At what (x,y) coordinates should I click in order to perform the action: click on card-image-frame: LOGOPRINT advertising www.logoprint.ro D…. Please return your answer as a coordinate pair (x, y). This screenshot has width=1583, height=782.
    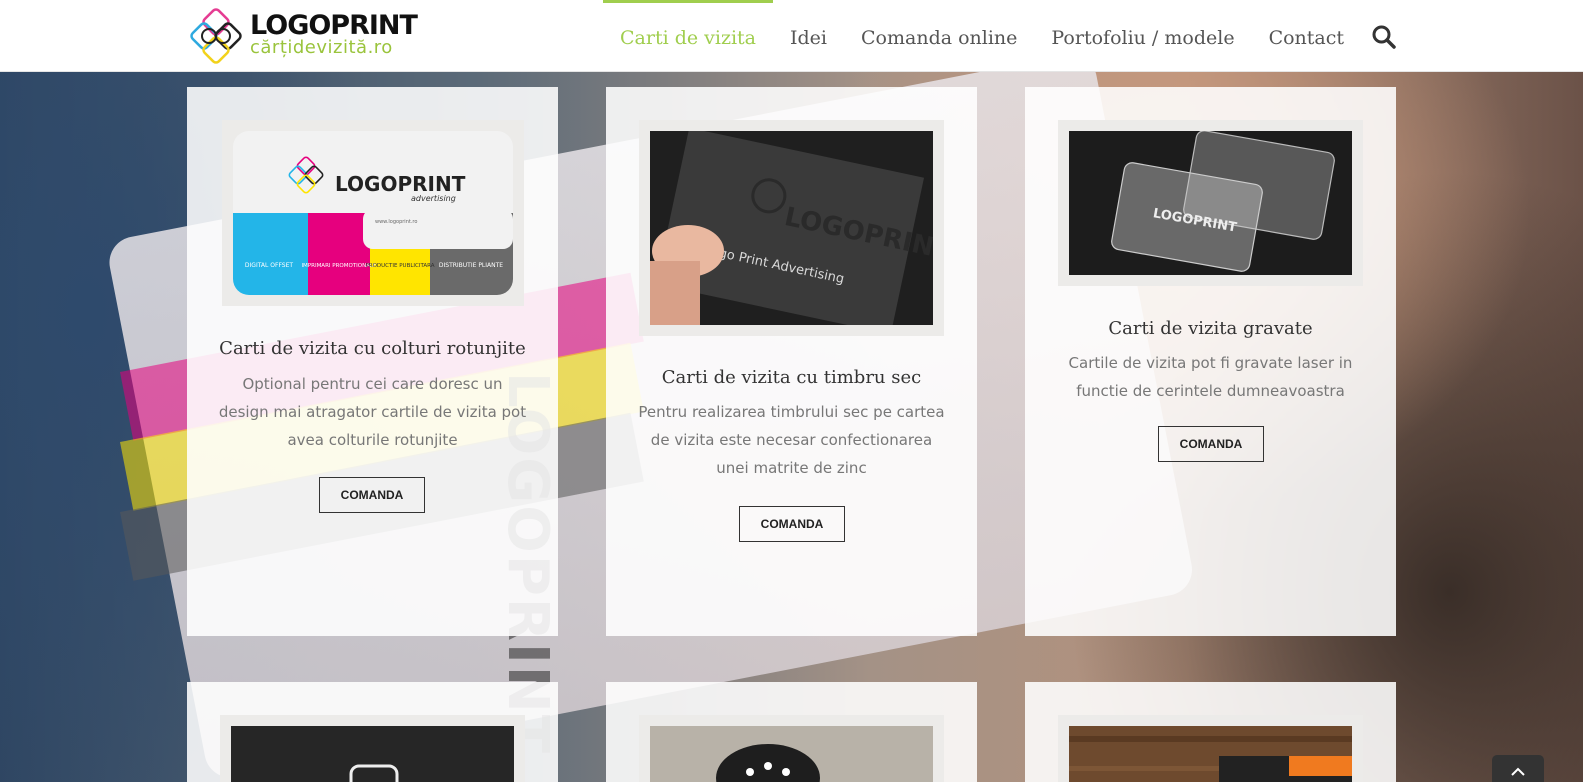
    Looking at the image, I should click on (373, 213).